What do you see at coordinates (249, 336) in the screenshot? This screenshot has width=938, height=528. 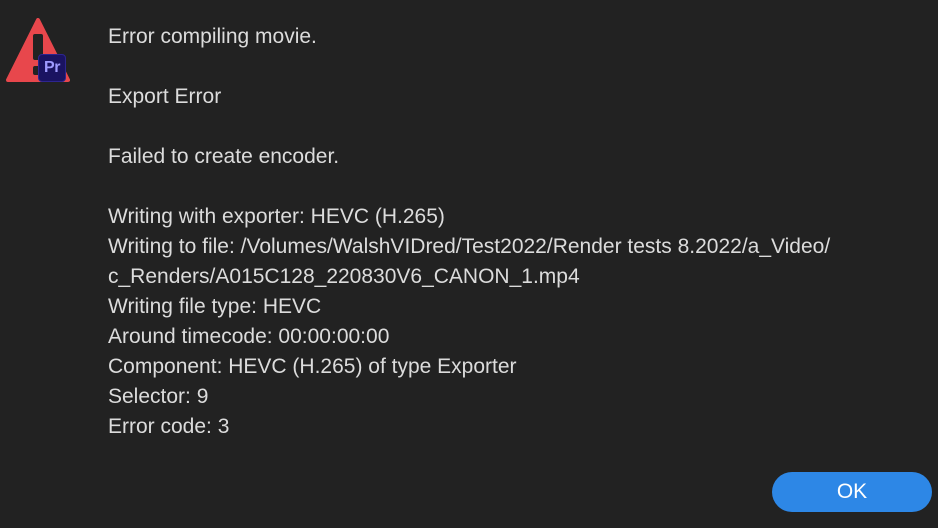 I see `detail-timecode: Around timecode: 00:00:00:00` at bounding box center [249, 336].